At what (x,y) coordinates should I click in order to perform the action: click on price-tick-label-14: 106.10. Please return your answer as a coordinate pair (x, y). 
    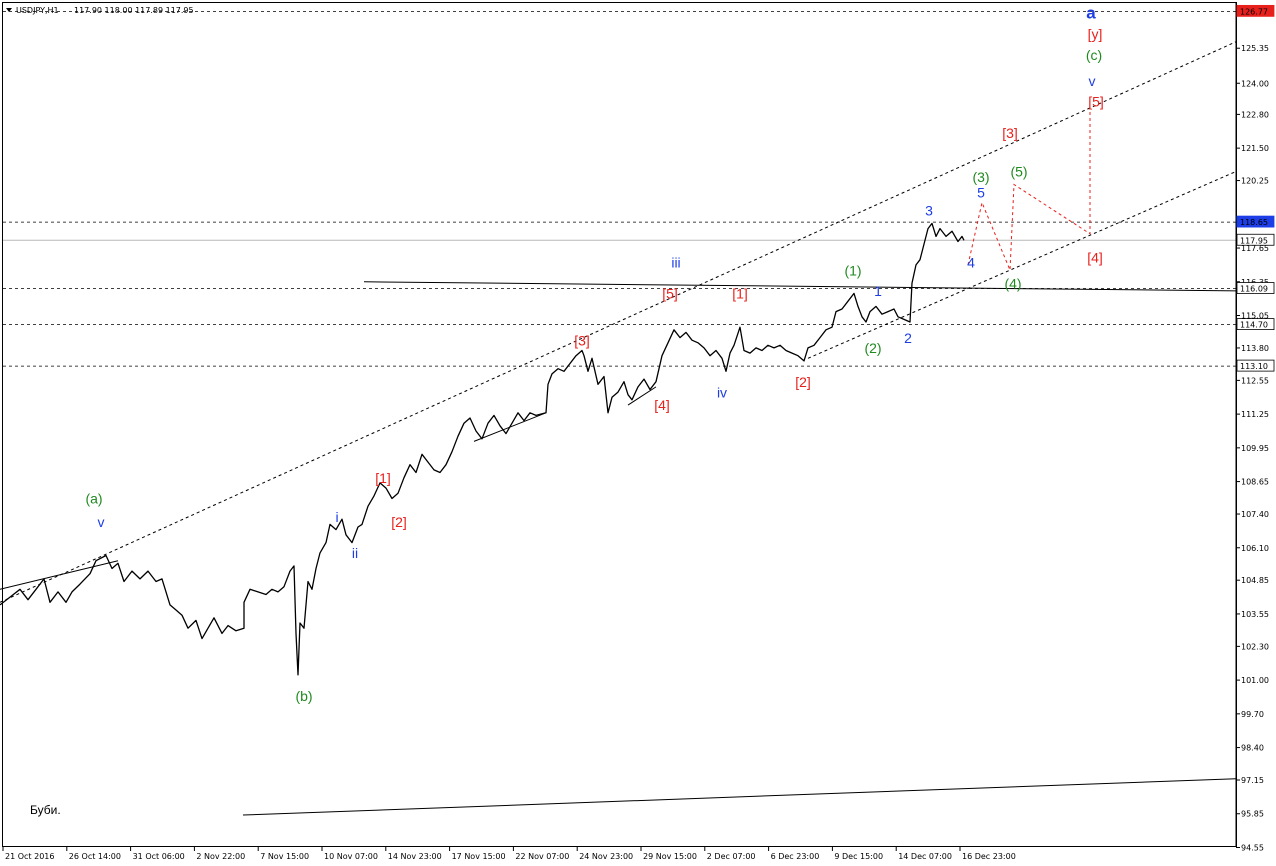
    Looking at the image, I should click on (1255, 548).